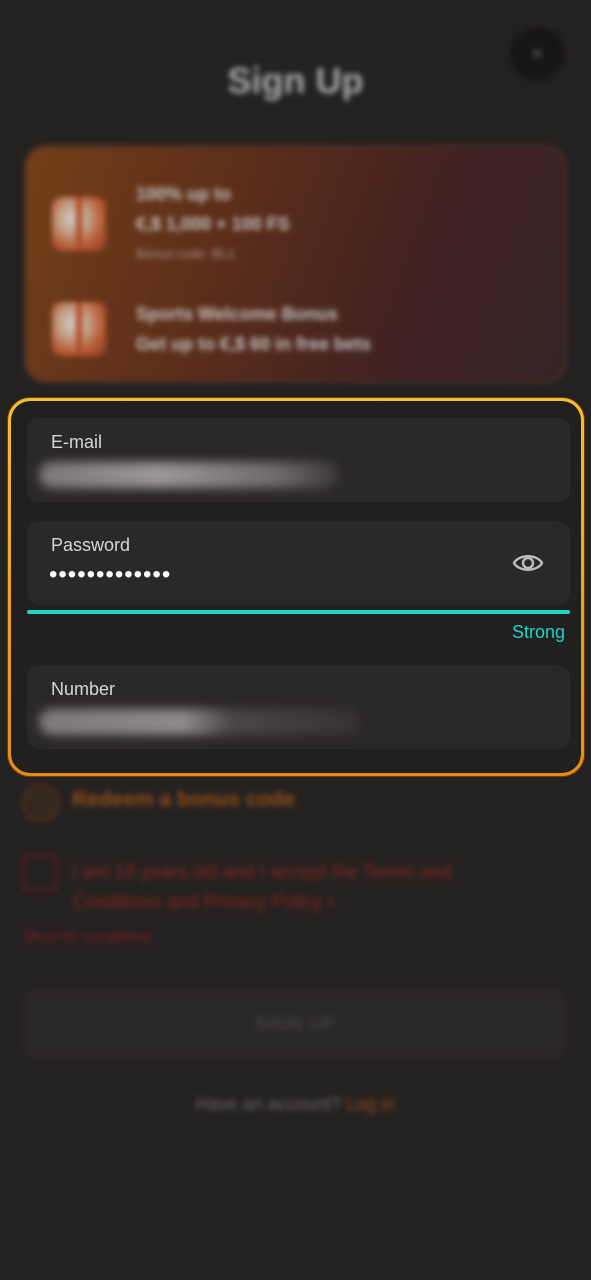 This screenshot has height=1280, width=591. Describe the element at coordinates (295, 1024) in the screenshot. I see `signup-button: SIGN UP` at that location.